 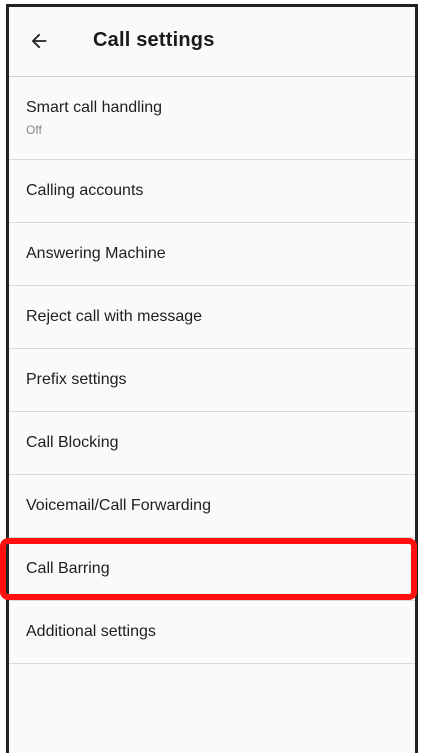 I want to click on app-bar: Call settings, so click(x=212, y=42).